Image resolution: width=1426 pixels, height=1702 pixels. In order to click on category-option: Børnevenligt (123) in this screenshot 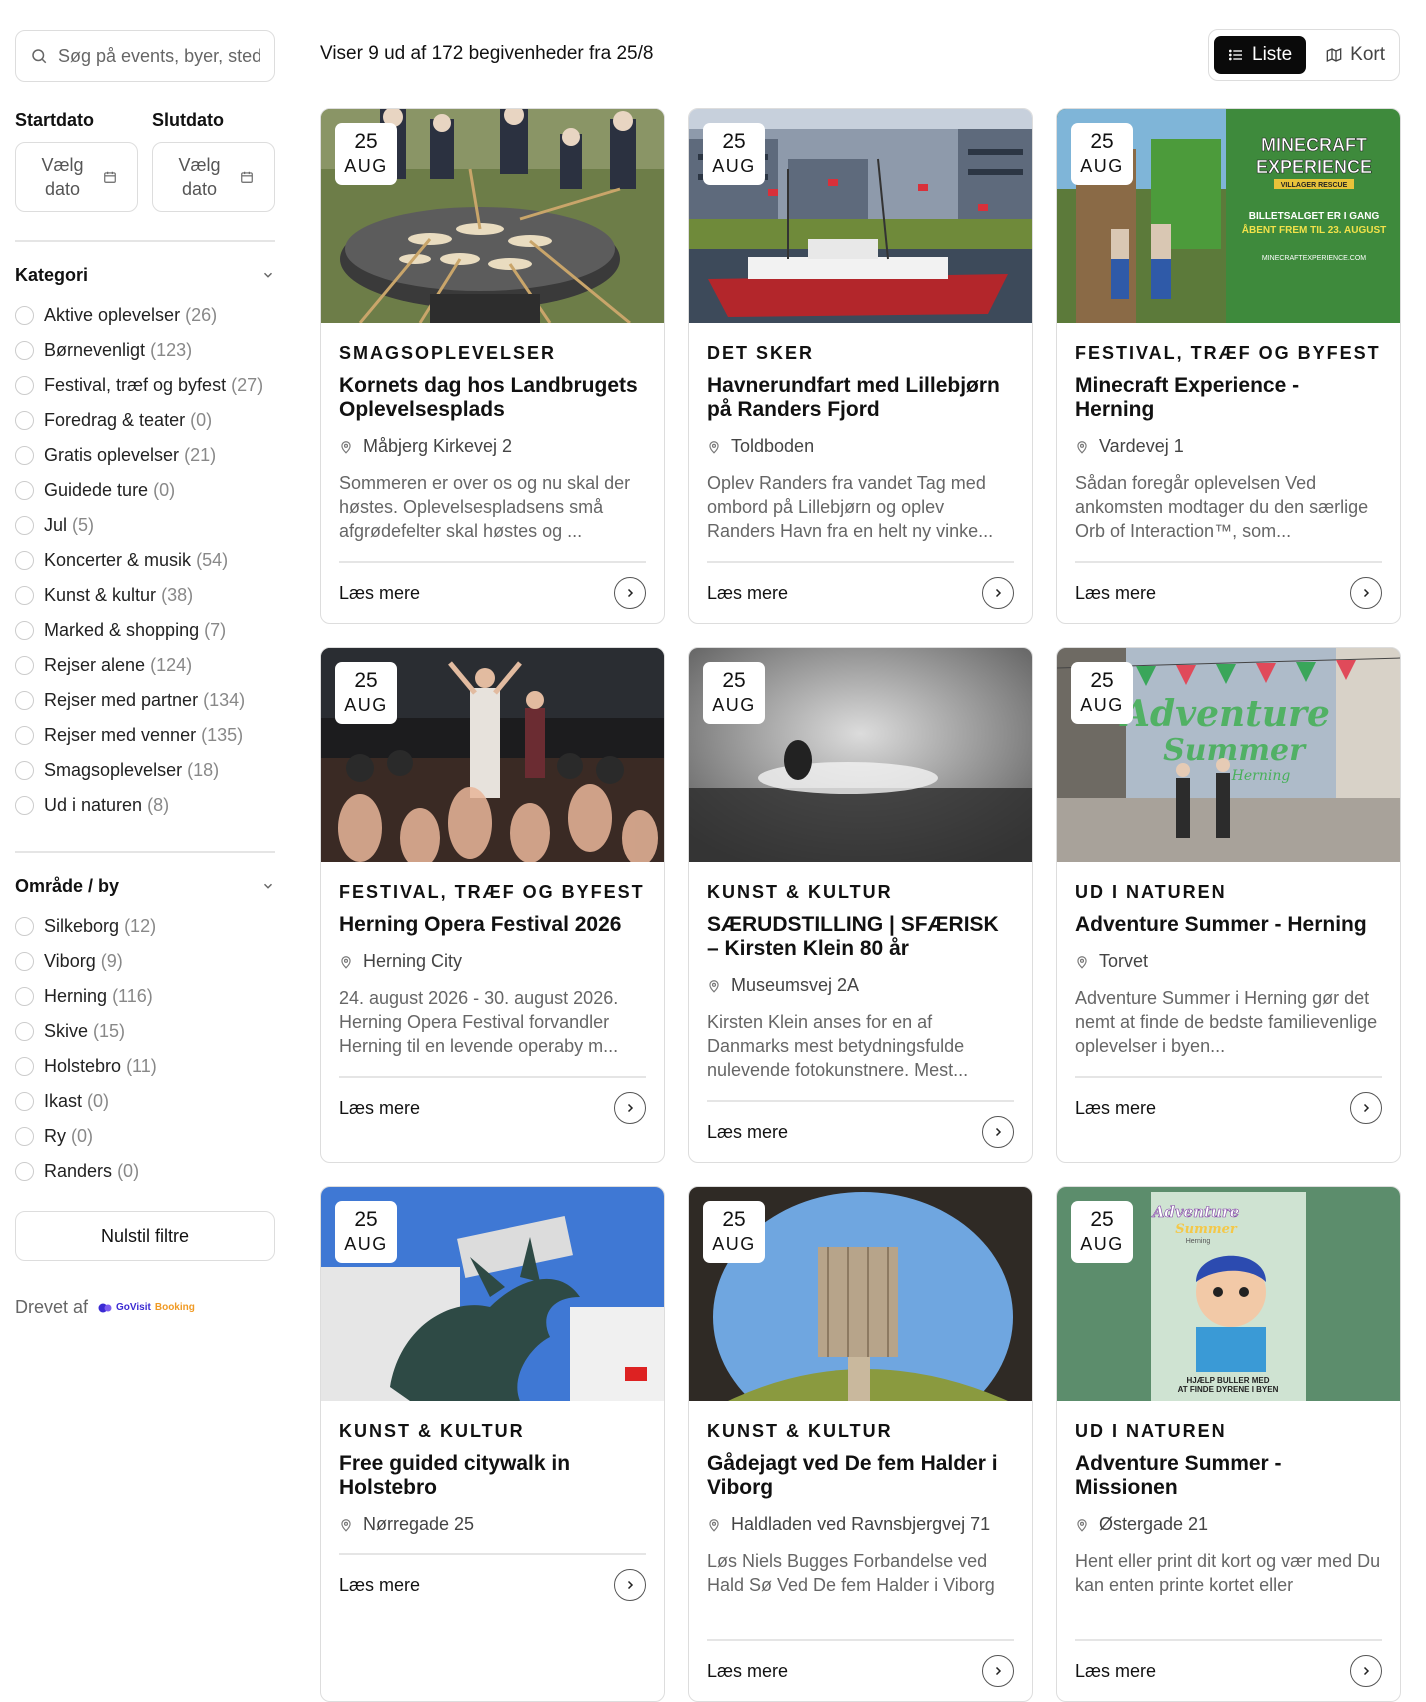, I will do `click(145, 350)`.